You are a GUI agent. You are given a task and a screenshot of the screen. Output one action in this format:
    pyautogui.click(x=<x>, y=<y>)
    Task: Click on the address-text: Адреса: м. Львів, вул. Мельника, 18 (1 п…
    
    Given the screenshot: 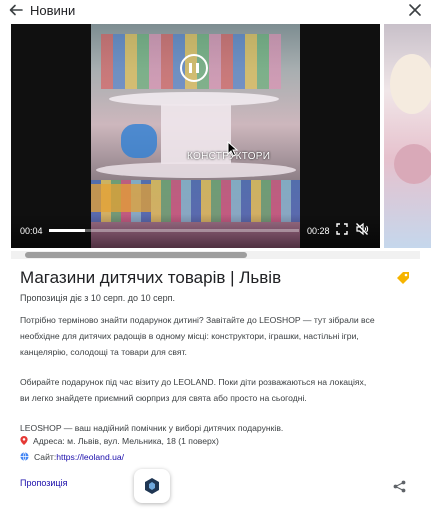 What is the action you would take?
    pyautogui.click(x=126, y=441)
    